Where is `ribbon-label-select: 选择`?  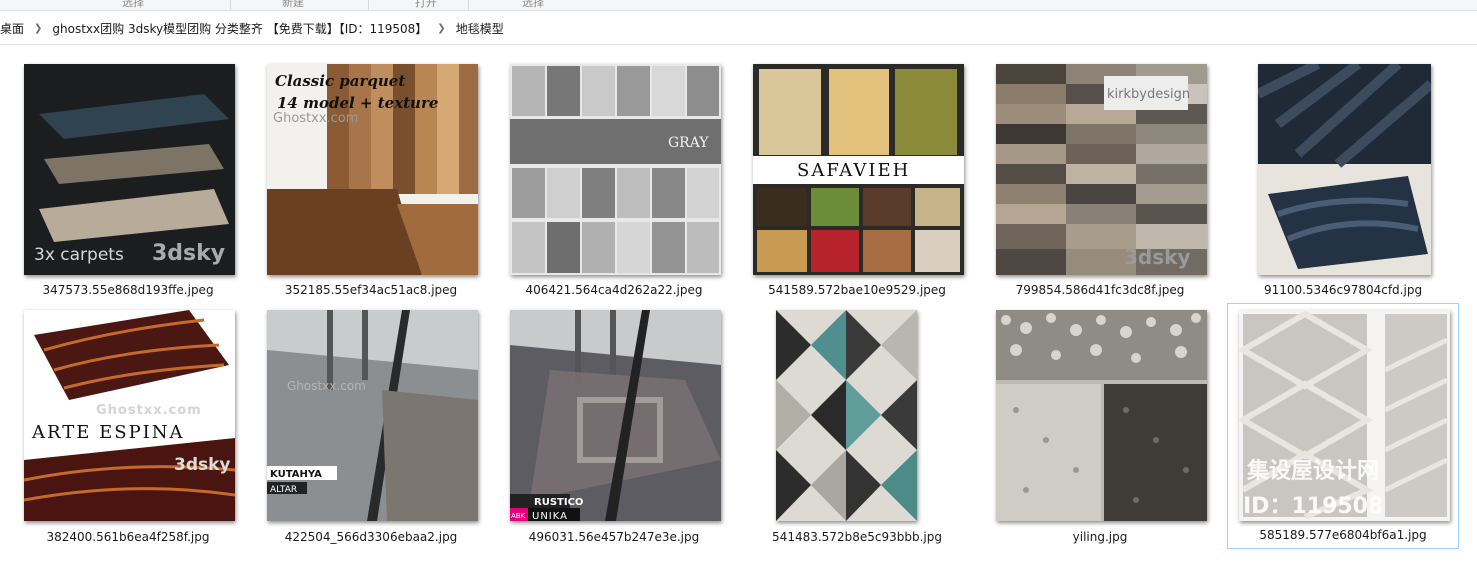
ribbon-label-select: 选择 is located at coordinates (133, 5).